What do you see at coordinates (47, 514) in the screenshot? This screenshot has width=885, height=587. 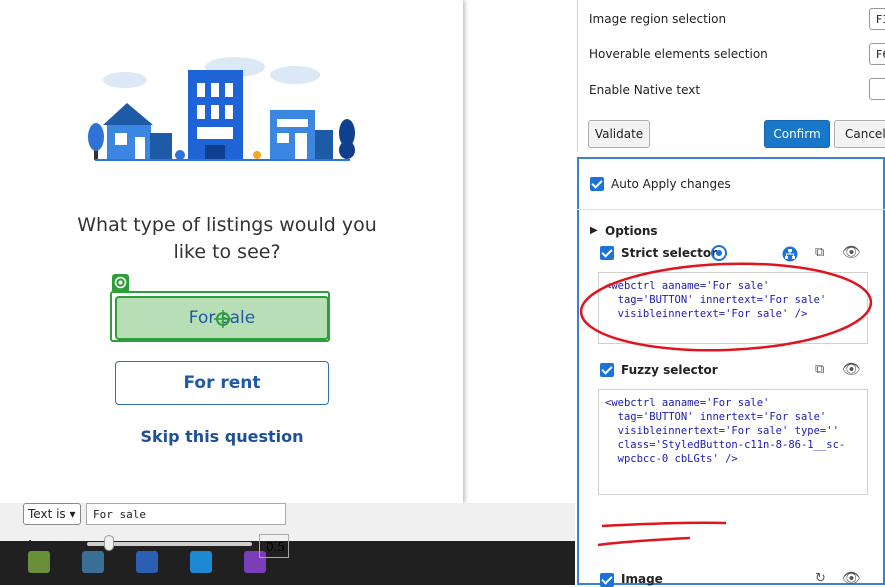 I see `match-type-value: Text is` at bounding box center [47, 514].